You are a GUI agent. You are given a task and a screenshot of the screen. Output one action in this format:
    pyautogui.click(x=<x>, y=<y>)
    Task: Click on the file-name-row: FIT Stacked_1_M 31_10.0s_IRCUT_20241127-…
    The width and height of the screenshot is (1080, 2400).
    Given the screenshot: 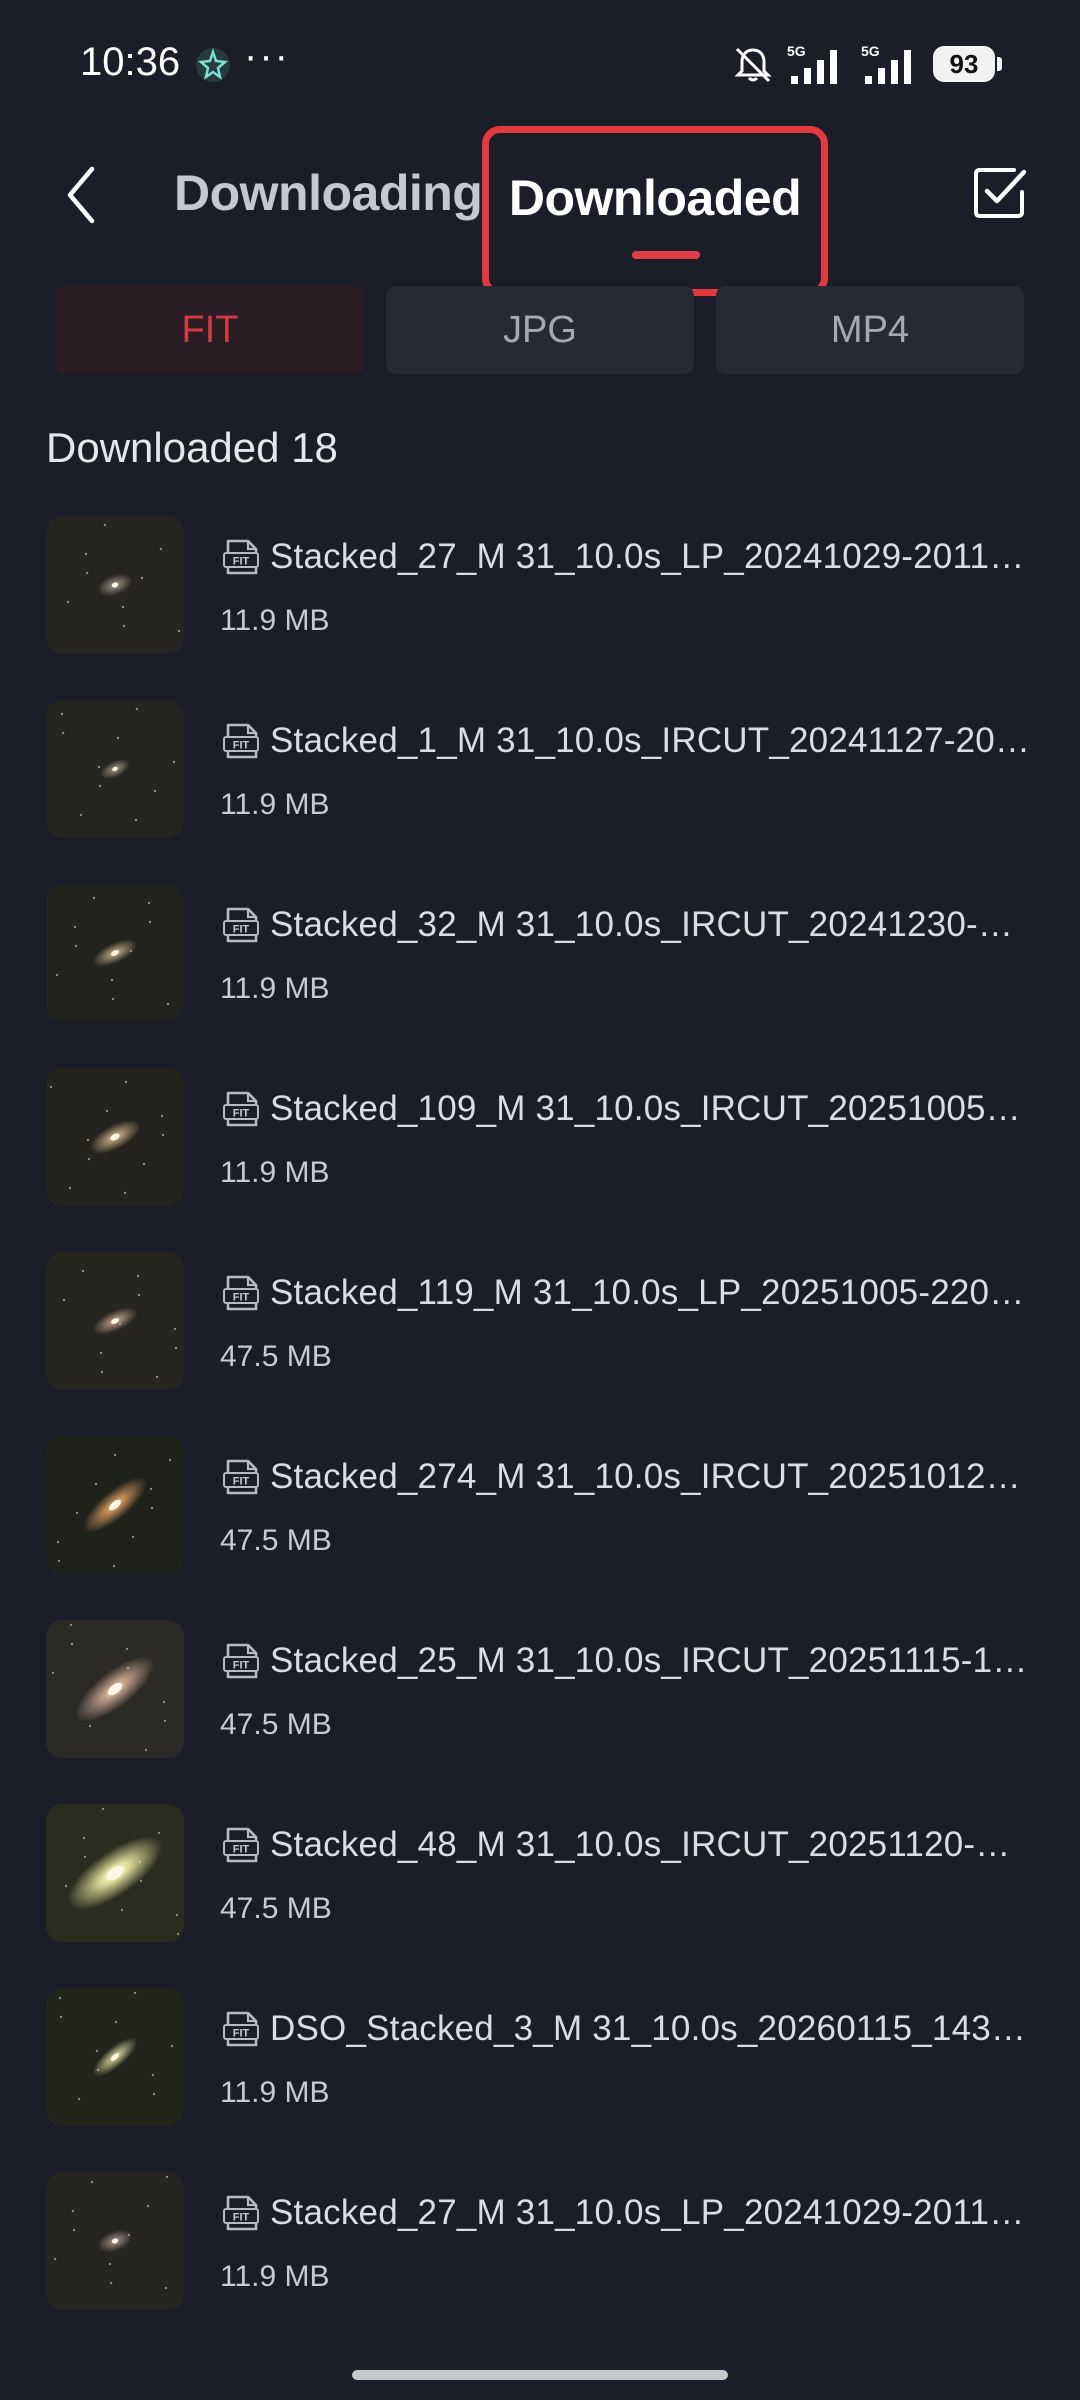 What is the action you would take?
    pyautogui.click(x=628, y=741)
    